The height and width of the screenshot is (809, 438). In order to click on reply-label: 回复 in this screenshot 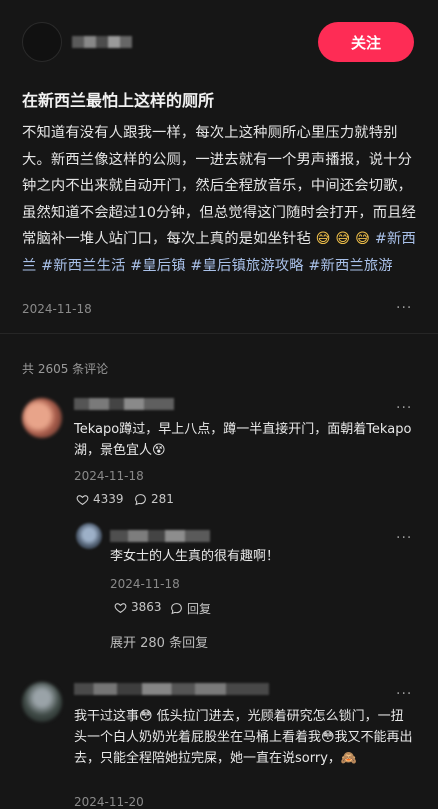, I will do `click(199, 609)`.